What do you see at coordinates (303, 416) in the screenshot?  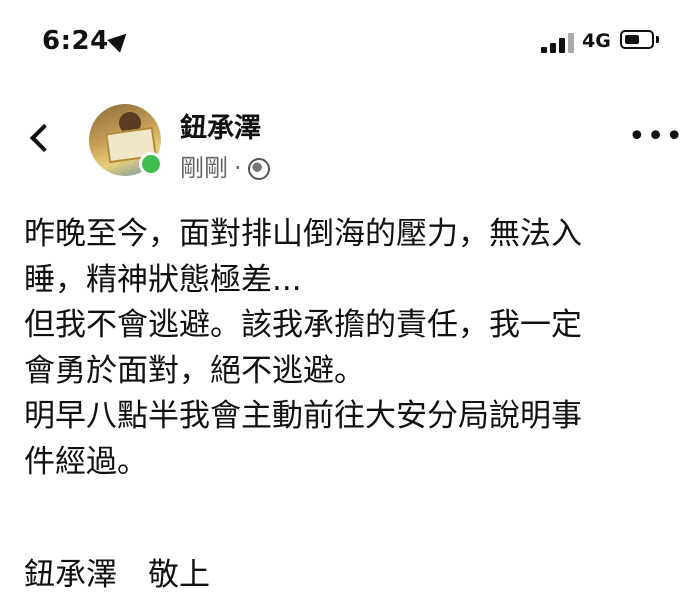 I see `post-line: 明早八點半我會主動前往大安分局說明事` at bounding box center [303, 416].